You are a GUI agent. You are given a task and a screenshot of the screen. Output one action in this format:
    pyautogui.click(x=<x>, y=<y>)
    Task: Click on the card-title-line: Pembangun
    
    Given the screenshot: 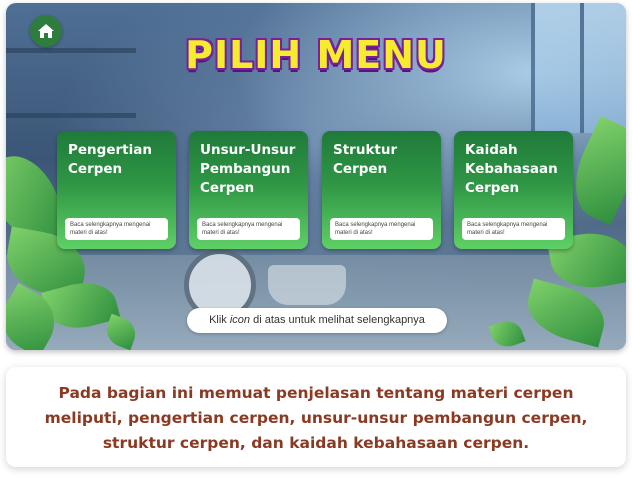 What is the action you would take?
    pyautogui.click(x=245, y=169)
    